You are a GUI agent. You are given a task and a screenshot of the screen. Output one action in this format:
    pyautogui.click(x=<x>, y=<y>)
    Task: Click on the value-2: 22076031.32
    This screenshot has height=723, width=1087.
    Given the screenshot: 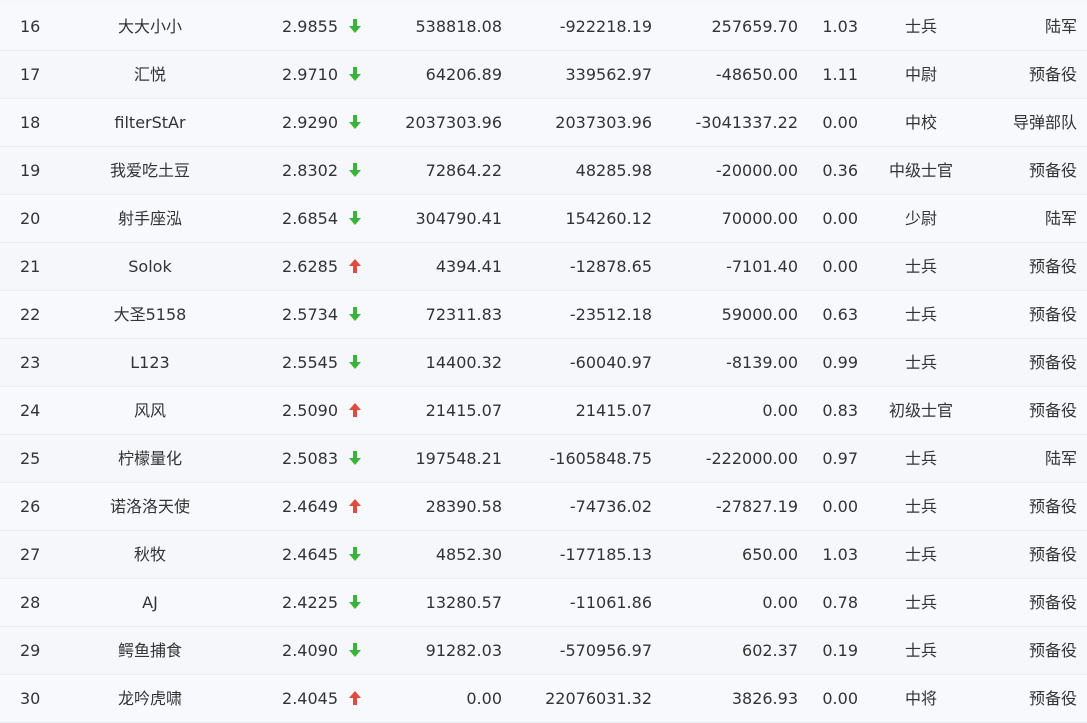 What is the action you would take?
    pyautogui.click(x=598, y=698)
    